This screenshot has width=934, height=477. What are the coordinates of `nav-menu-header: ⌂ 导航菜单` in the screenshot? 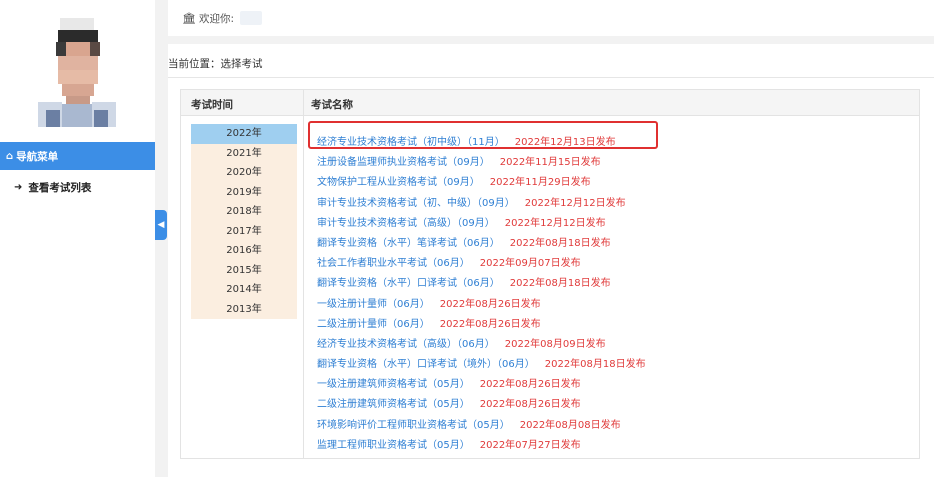 It's located at (77, 156).